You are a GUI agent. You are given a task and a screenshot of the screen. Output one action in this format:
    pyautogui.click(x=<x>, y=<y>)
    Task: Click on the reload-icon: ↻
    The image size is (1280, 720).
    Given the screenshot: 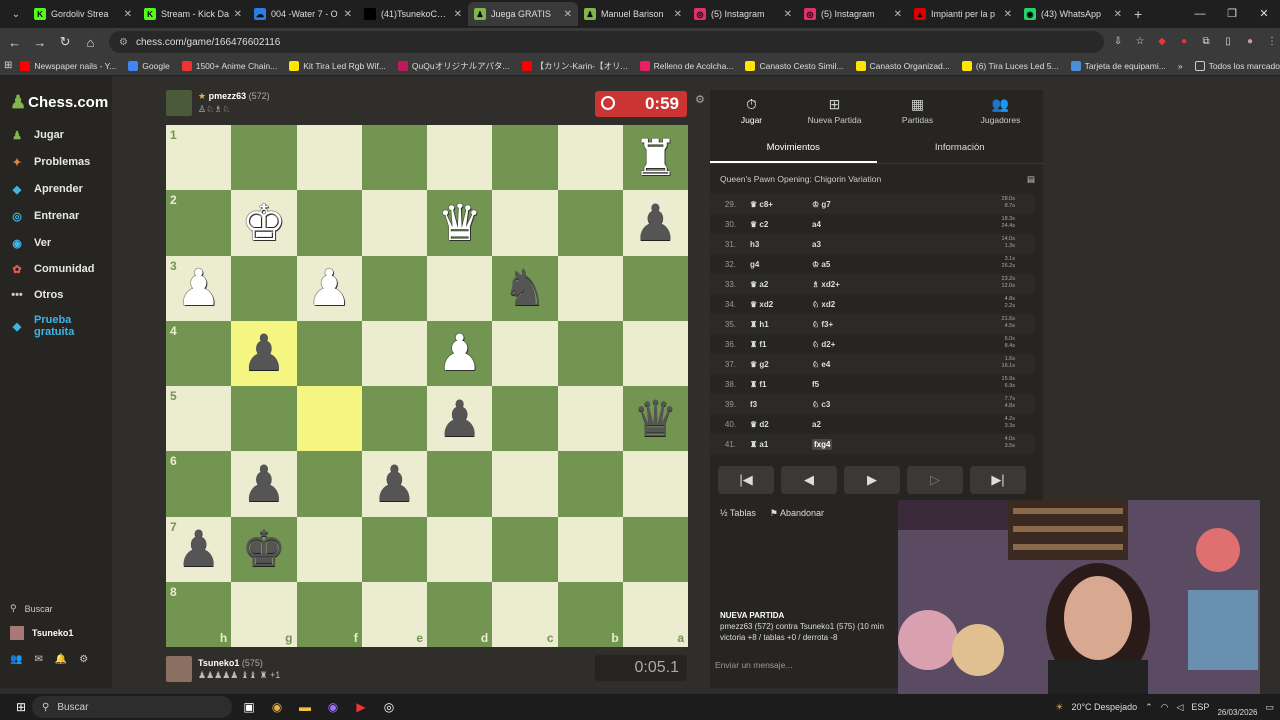 What is the action you would take?
    pyautogui.click(x=65, y=42)
    